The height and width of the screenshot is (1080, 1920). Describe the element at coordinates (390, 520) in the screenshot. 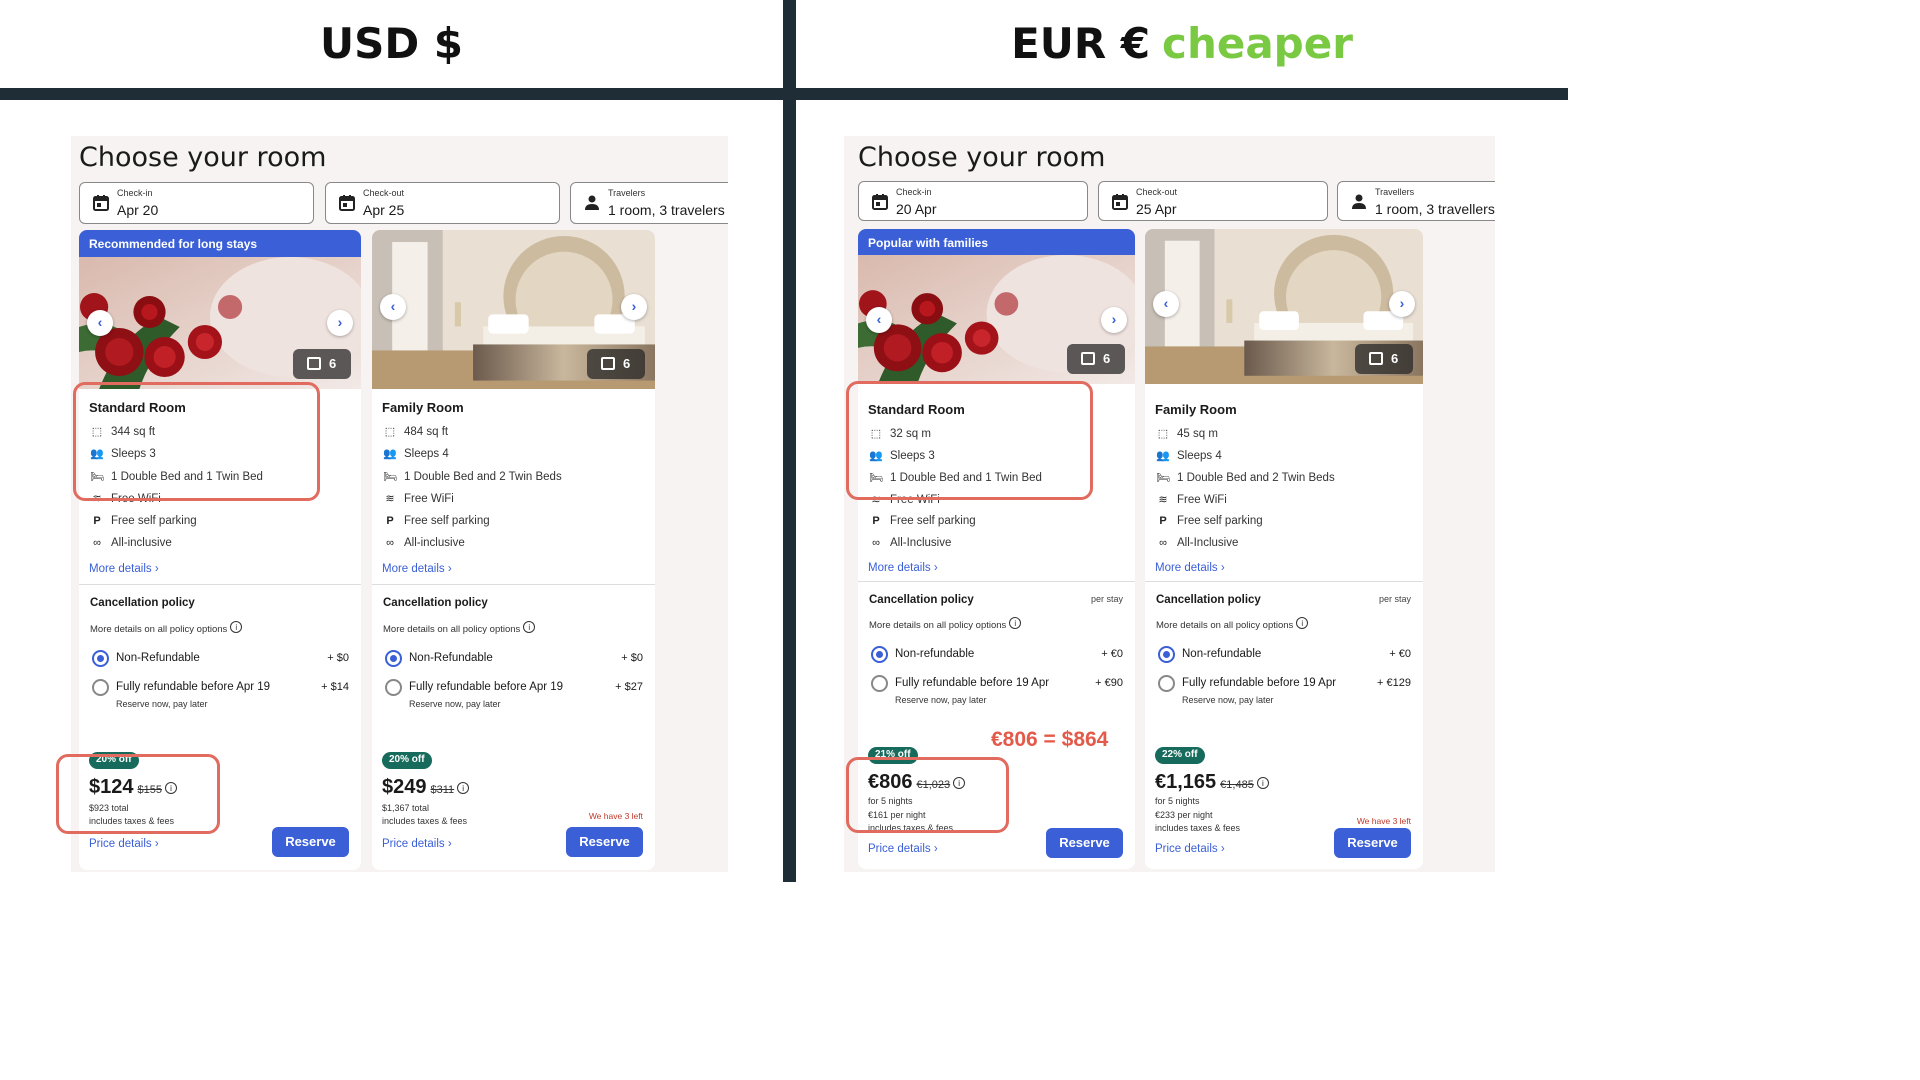

I see `parking-icon: P` at that location.